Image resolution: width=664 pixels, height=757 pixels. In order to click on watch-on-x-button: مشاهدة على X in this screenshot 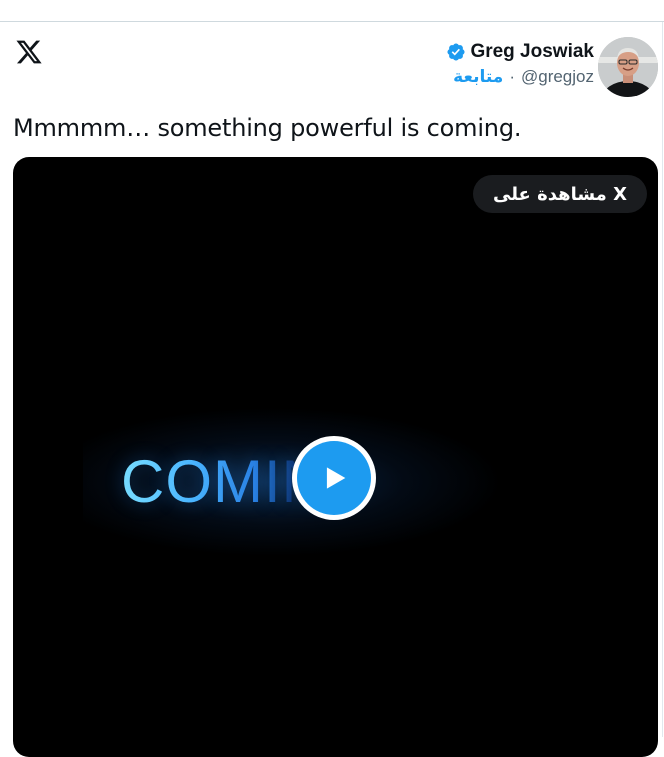, I will do `click(559, 194)`.